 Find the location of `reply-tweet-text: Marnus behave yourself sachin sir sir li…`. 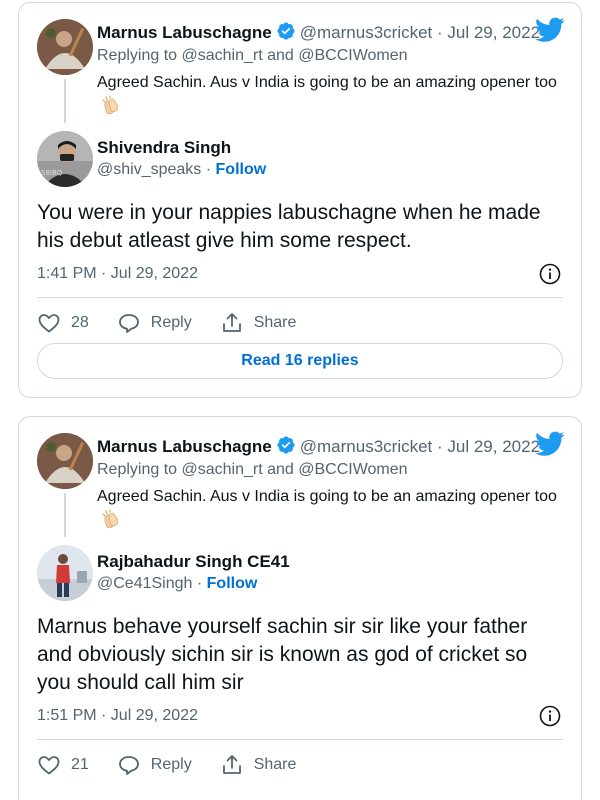

reply-tweet-text: Marnus behave yourself sachin sir sir li… is located at coordinates (282, 654).